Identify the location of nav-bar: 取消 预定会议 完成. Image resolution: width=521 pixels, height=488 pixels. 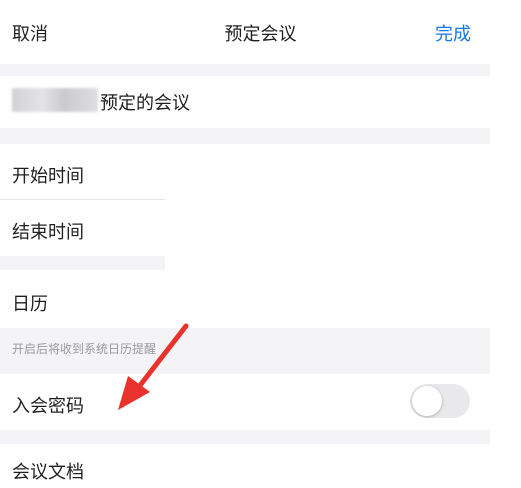
(260, 32).